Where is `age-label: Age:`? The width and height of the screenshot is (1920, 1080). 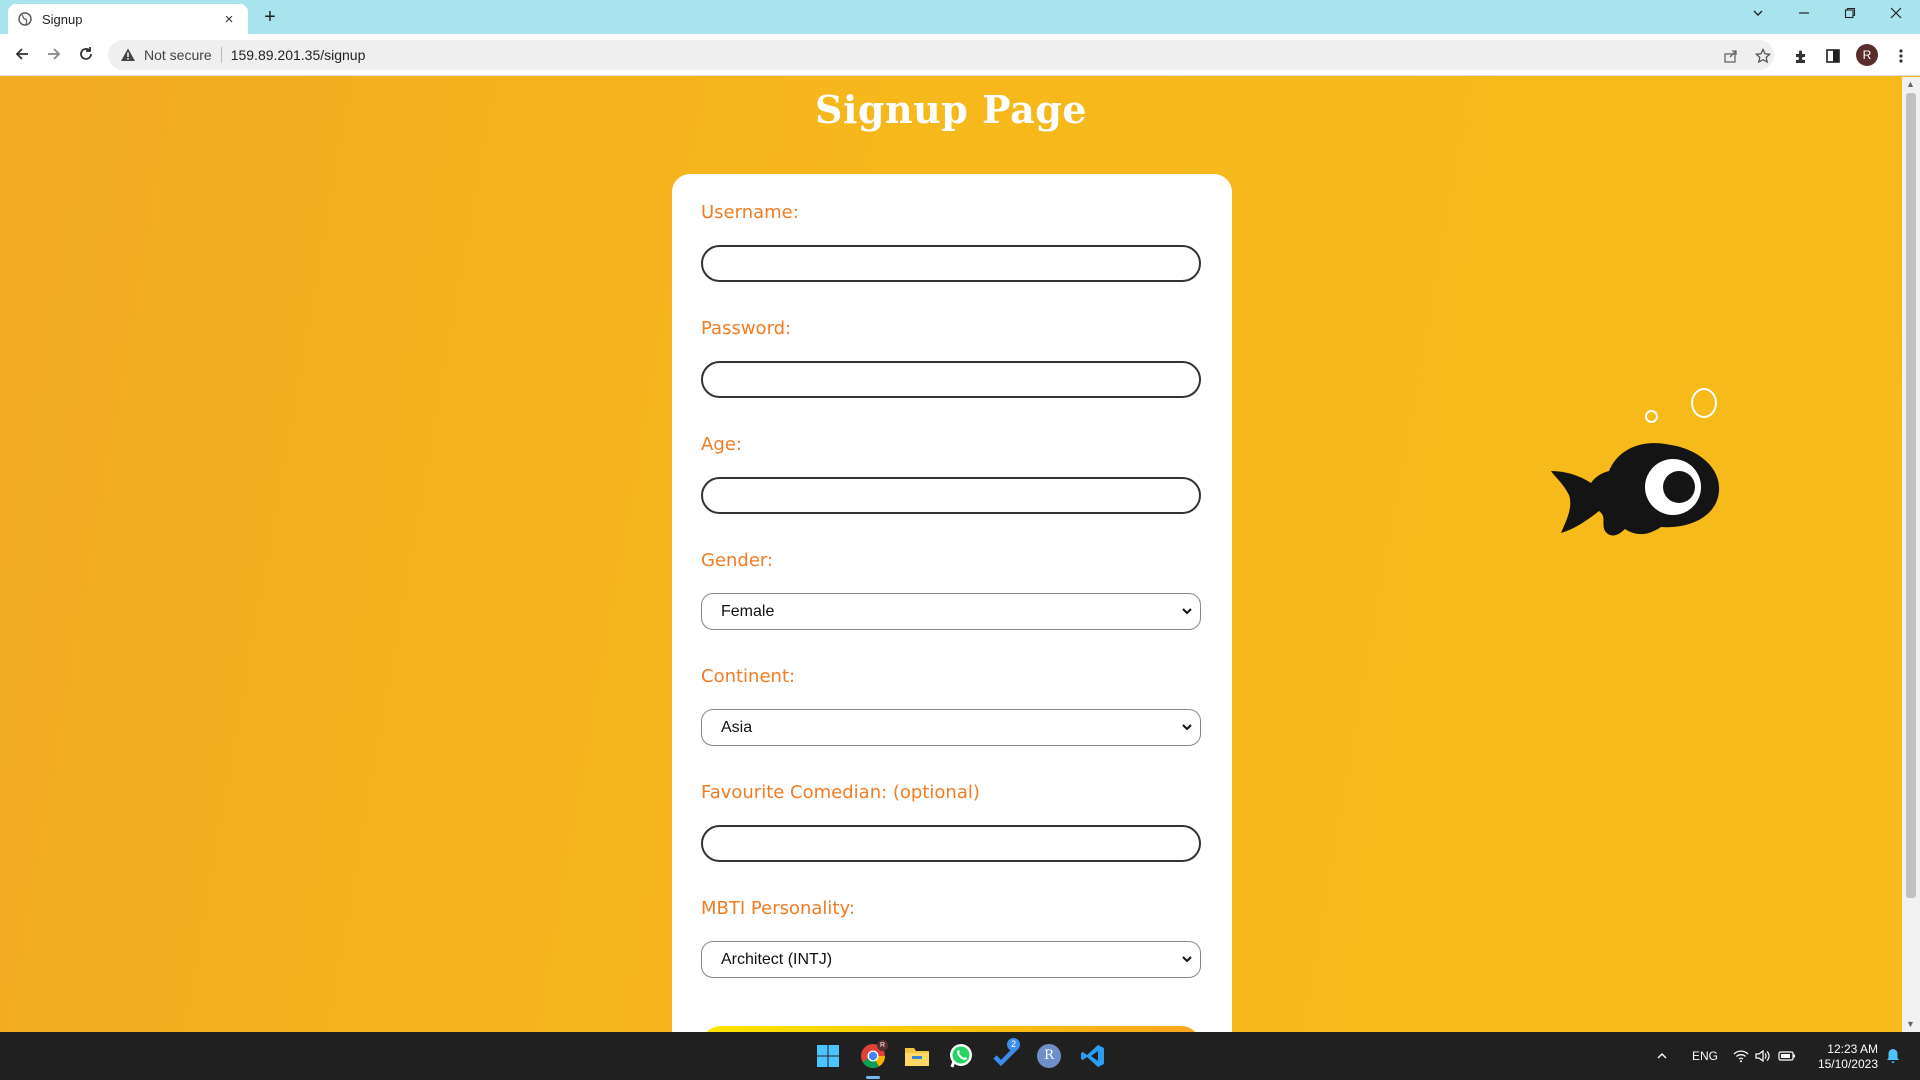
age-label: Age: is located at coordinates (721, 444).